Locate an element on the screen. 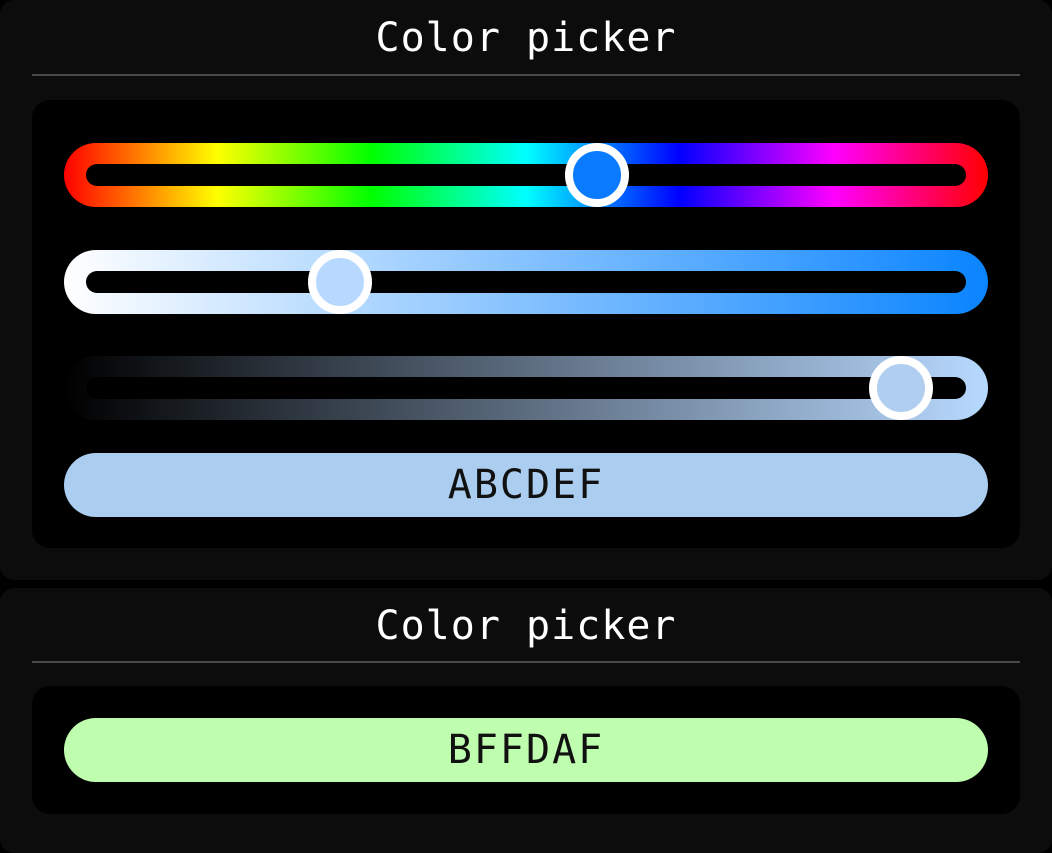 The image size is (1052, 853). hue-slider-knob is located at coordinates (597, 175).